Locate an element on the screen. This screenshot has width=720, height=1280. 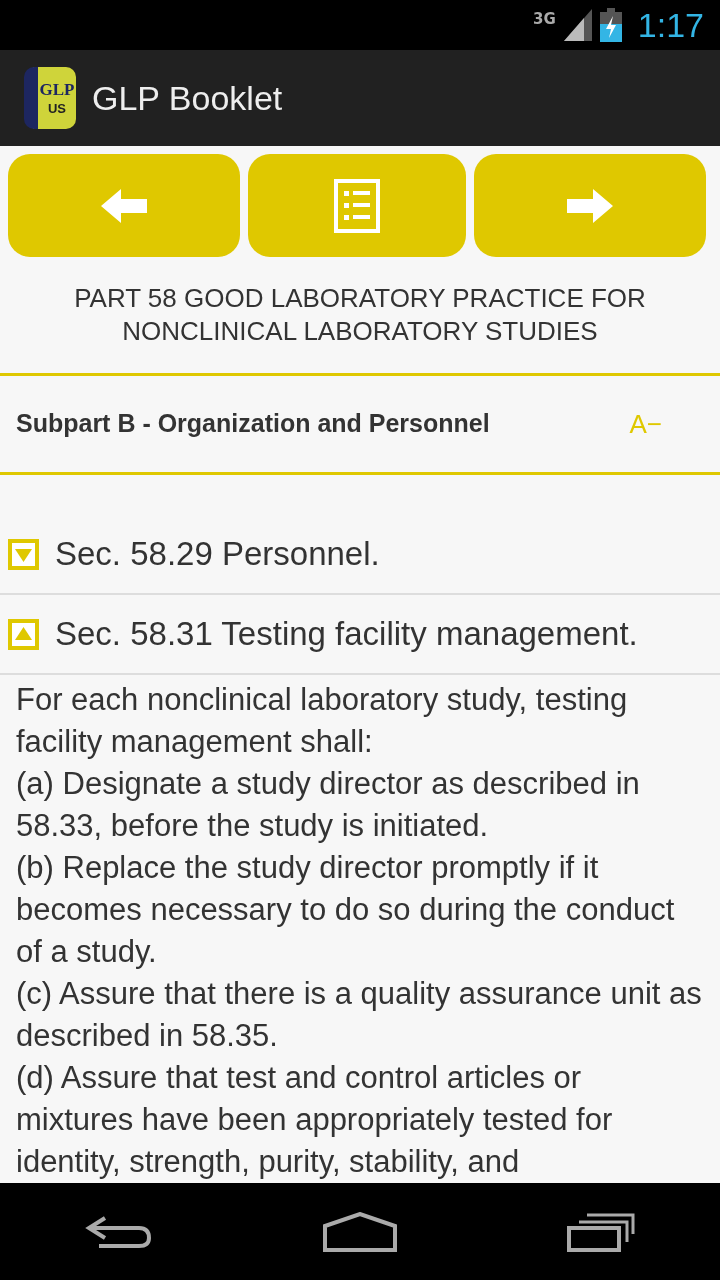
app-title: GLP Booklet is located at coordinates (187, 98).